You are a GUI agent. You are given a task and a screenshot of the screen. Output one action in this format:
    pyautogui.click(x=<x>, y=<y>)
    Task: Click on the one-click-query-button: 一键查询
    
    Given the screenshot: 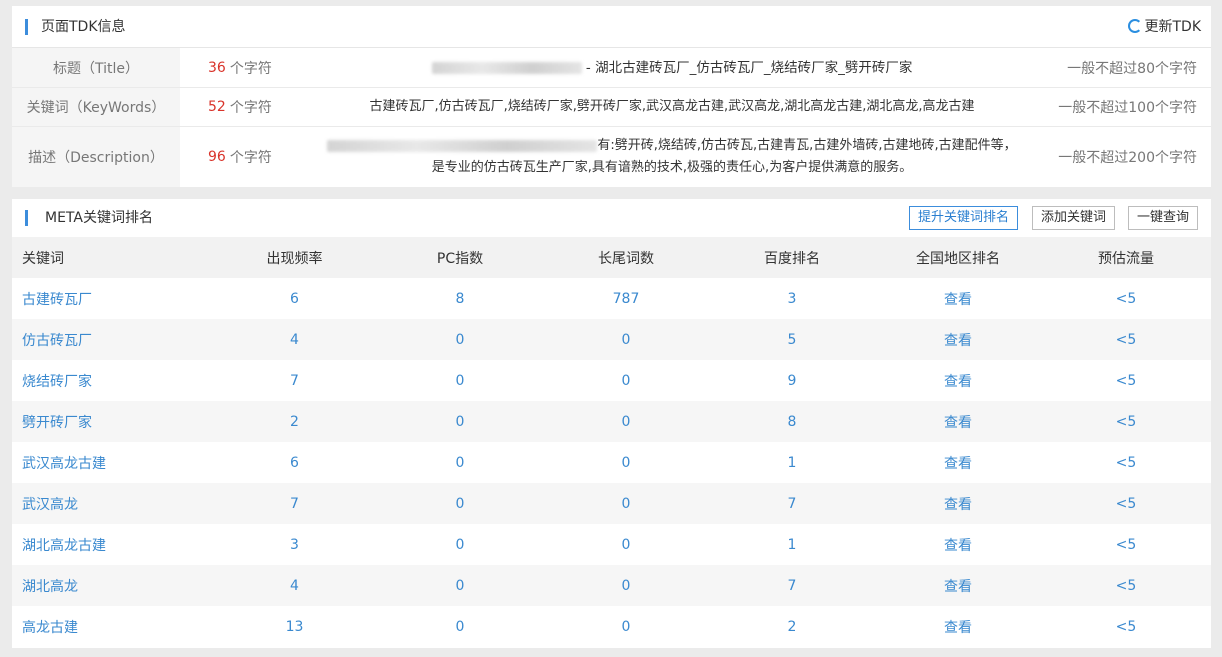 What is the action you would take?
    pyautogui.click(x=1163, y=218)
    